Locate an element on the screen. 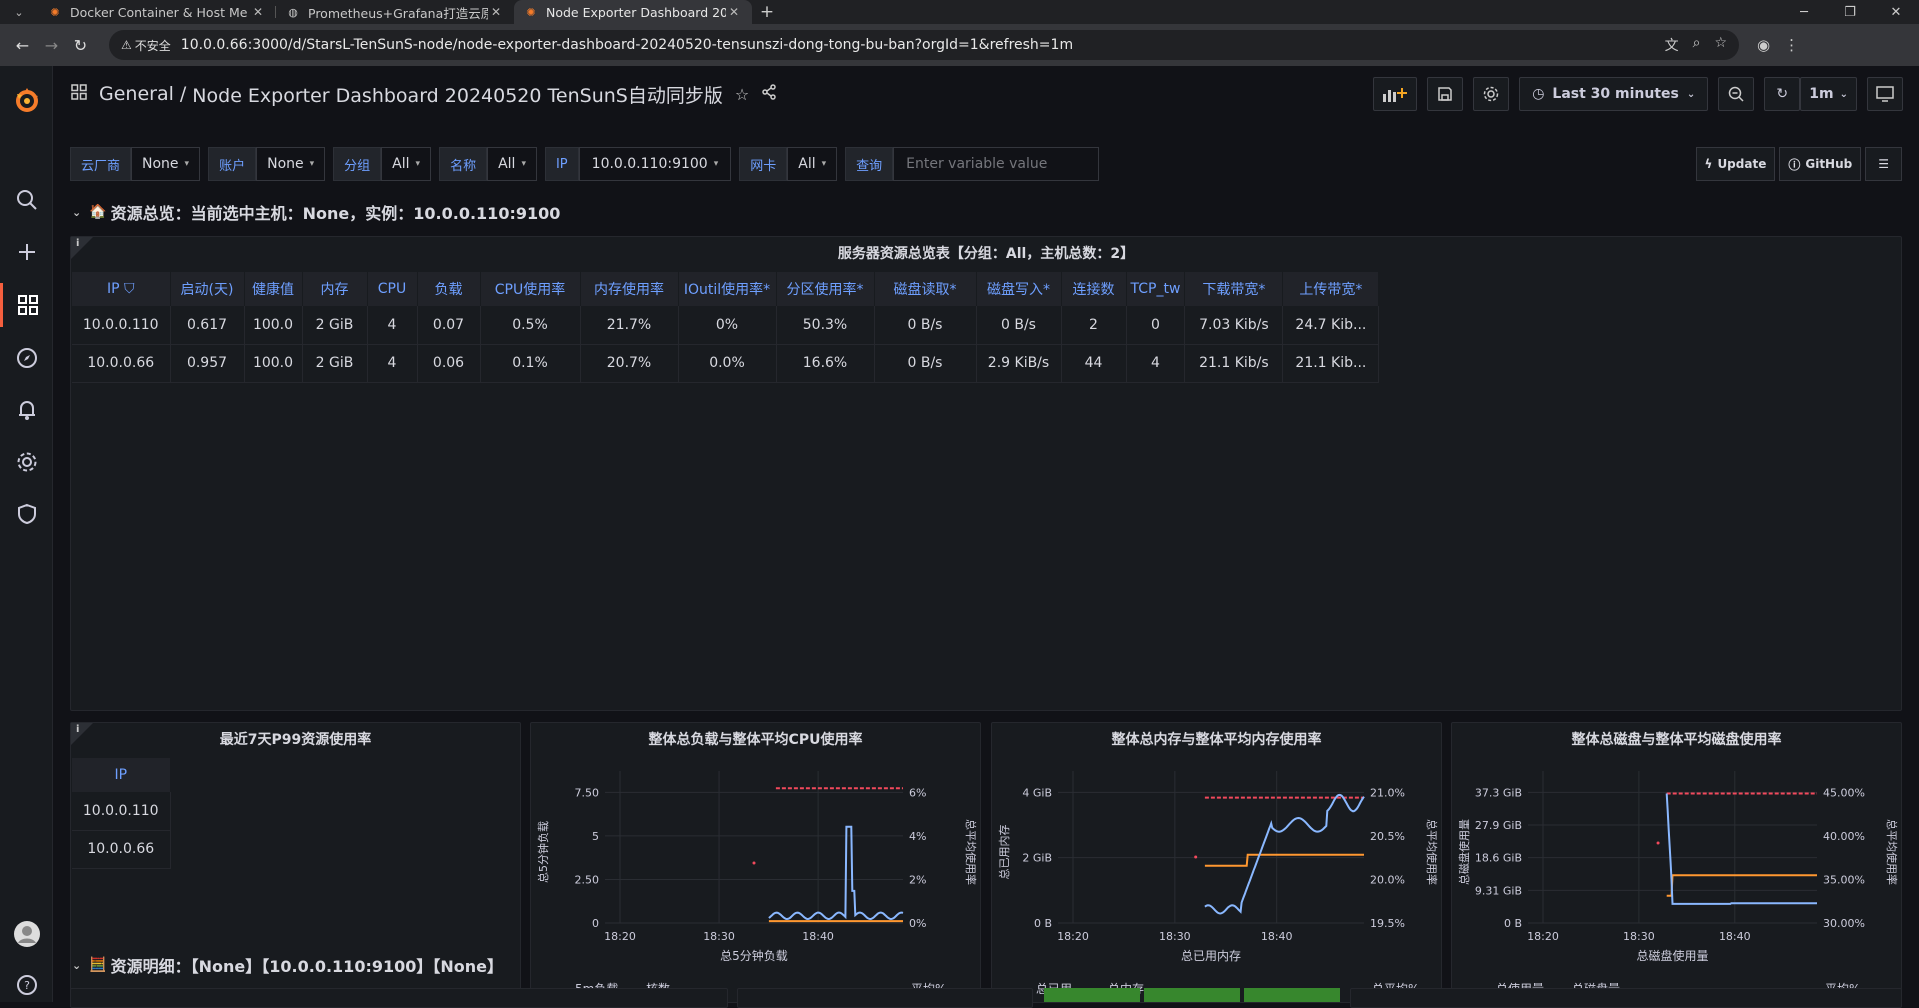 The width and height of the screenshot is (1919, 1008). query-input is located at coordinates (996, 164).